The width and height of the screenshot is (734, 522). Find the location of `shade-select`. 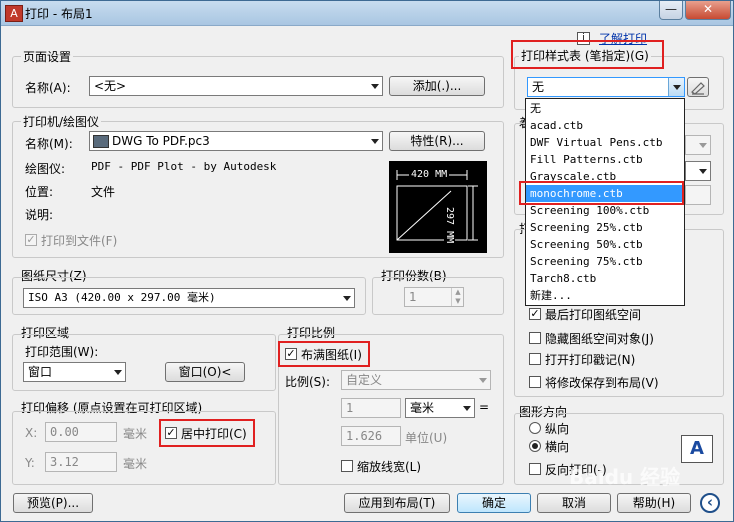

shade-select is located at coordinates (698, 145).